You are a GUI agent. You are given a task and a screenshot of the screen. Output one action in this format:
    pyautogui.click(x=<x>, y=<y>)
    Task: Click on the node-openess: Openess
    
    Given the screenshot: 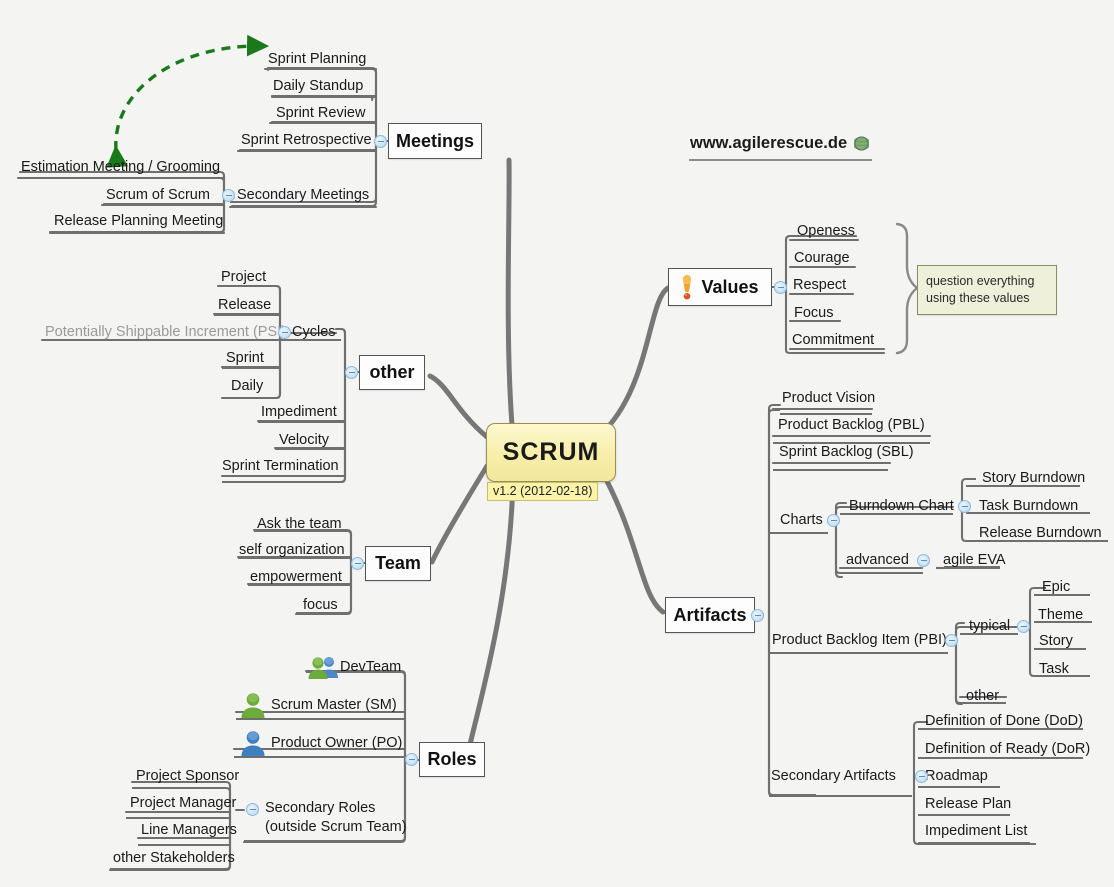 What is the action you would take?
    pyautogui.click(x=826, y=231)
    